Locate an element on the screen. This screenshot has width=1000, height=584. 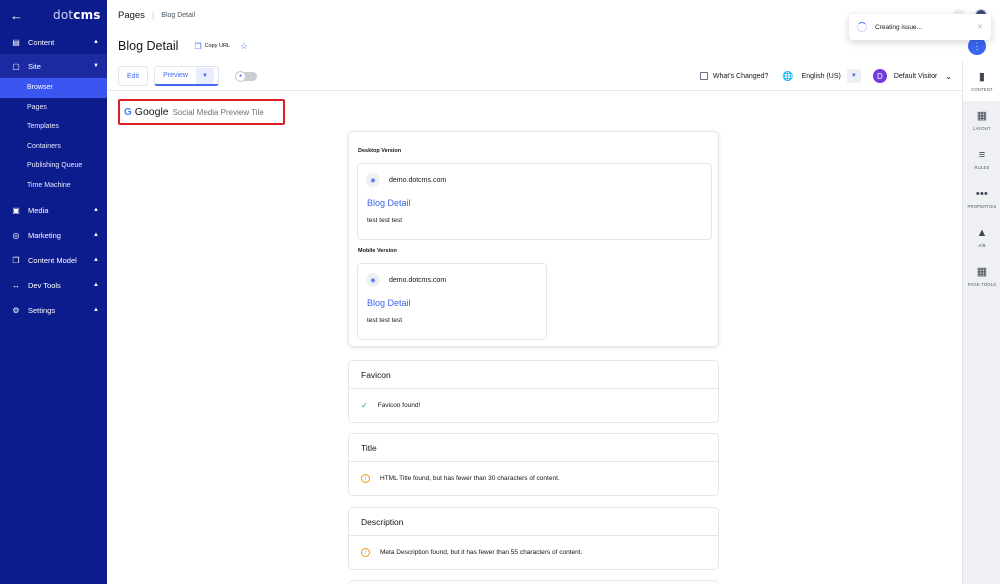
copy-url-button: ❐ Copy URL is located at coordinates (212, 46).